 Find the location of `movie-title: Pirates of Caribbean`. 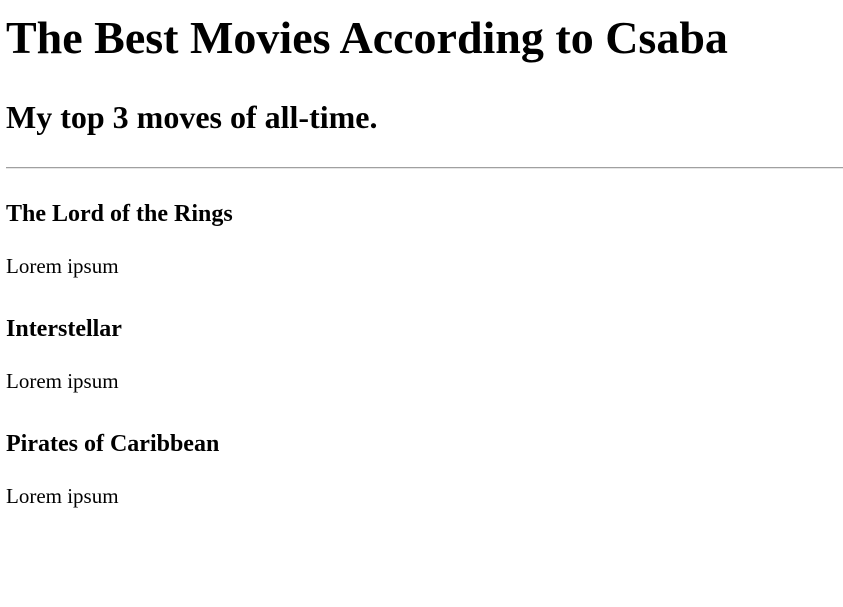

movie-title: Pirates of Caribbean is located at coordinates (113, 444).